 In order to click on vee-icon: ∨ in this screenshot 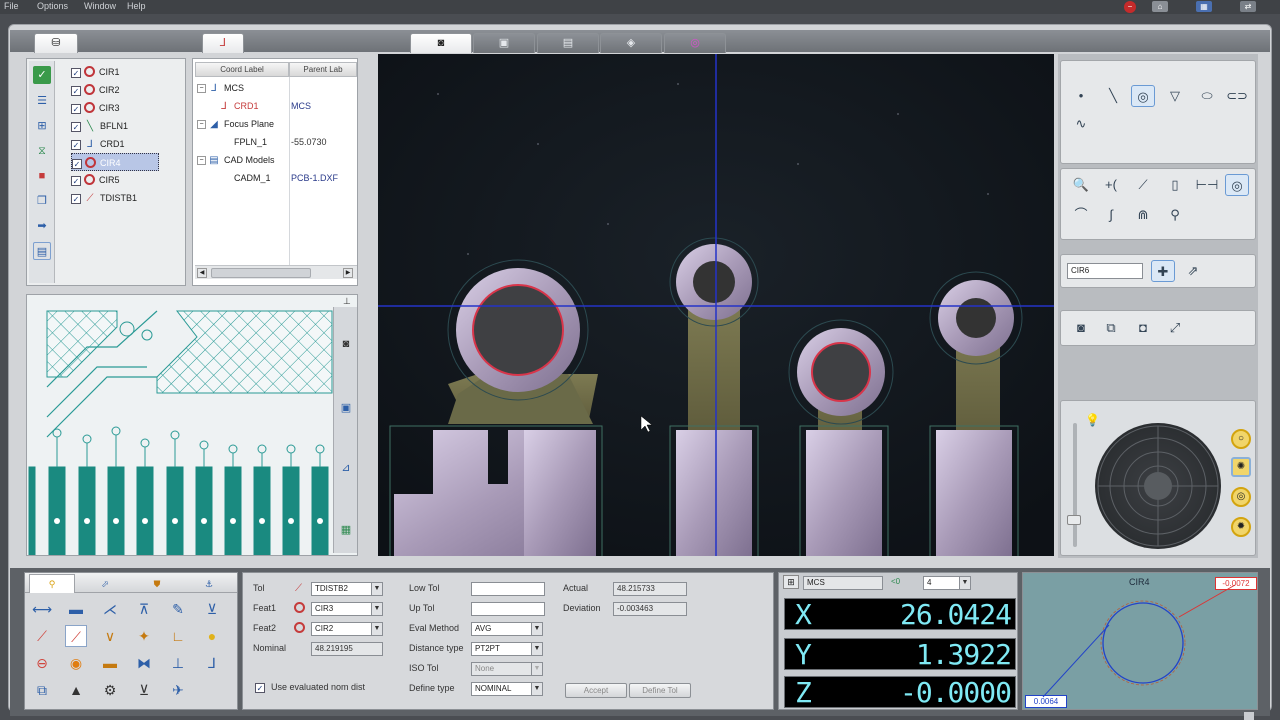, I will do `click(110, 636)`.